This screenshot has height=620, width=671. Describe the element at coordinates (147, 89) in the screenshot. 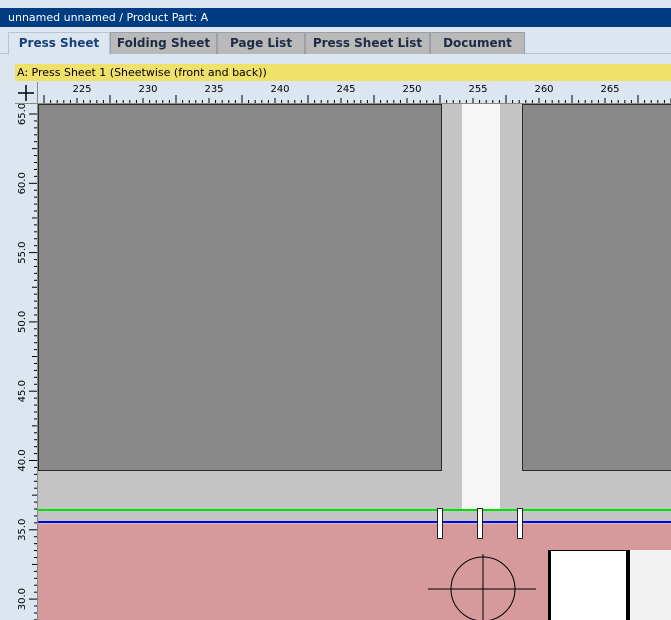

I see `ruler-label: 230` at that location.